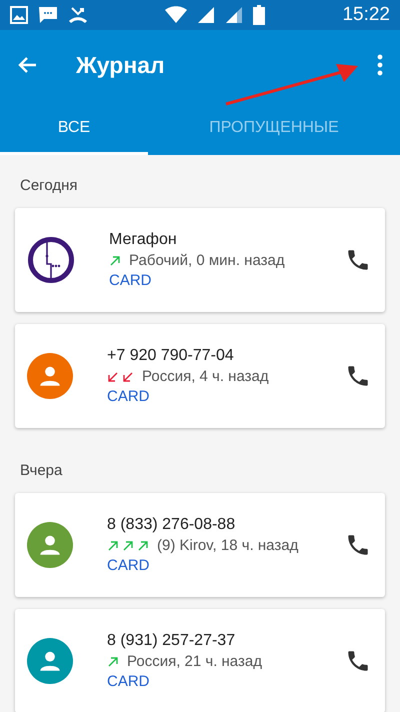  Describe the element at coordinates (227, 545) in the screenshot. I see `call-detail: (9) Kirov, 18 ч. назад` at that location.